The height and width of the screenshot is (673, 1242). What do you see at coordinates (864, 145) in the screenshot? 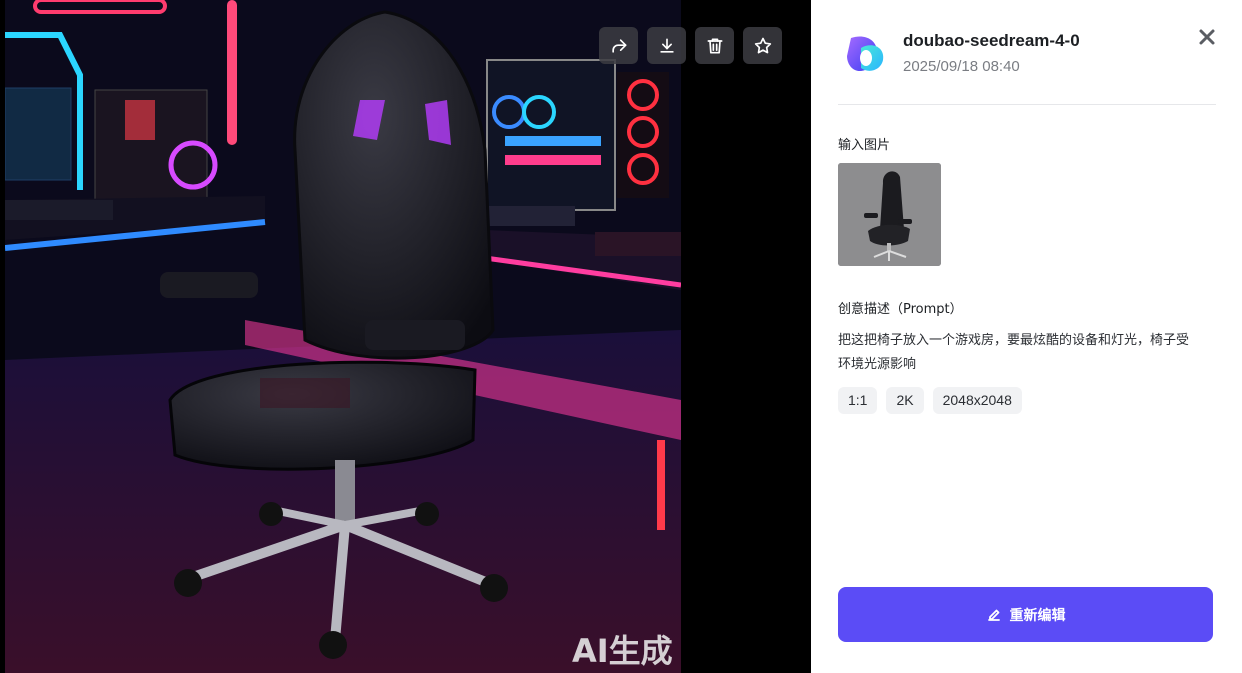
I see `input-image-label: 输入图片` at bounding box center [864, 145].